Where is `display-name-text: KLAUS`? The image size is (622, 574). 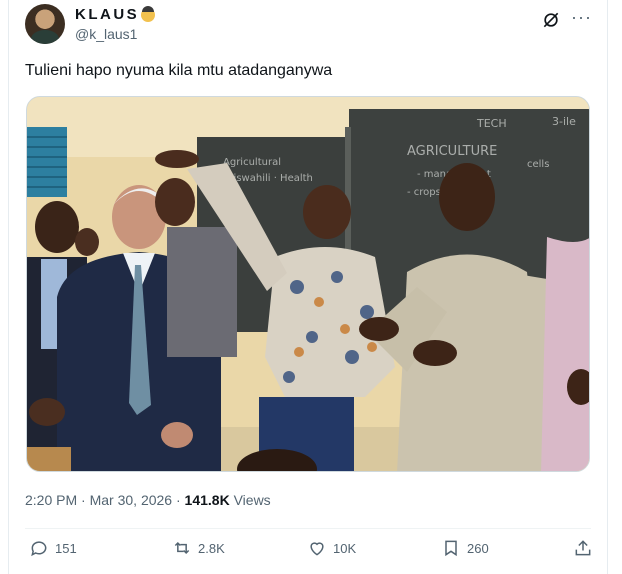 display-name-text: KLAUS is located at coordinates (107, 14).